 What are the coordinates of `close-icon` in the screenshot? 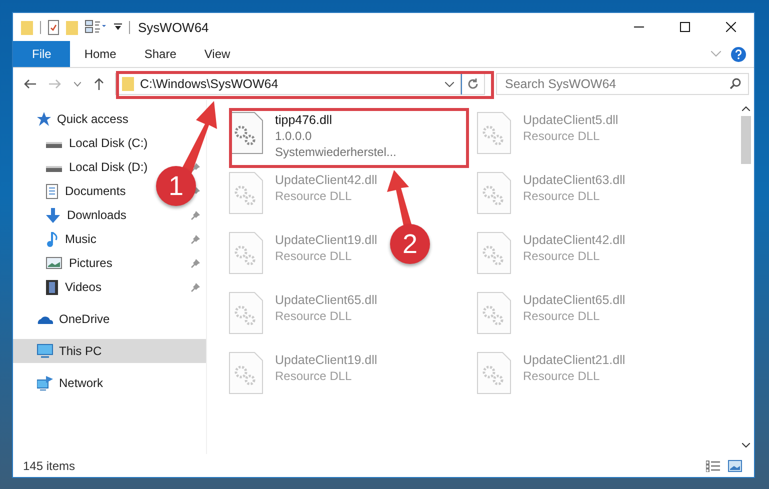 It's located at (731, 27).